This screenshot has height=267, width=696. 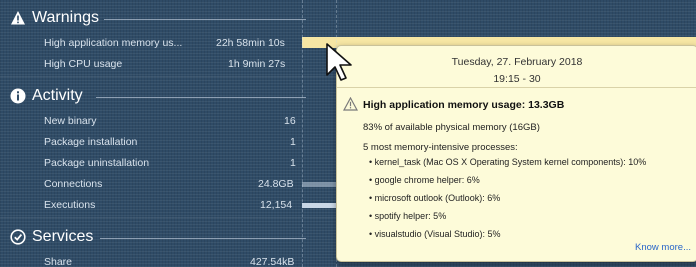 What do you see at coordinates (91, 142) in the screenshot?
I see `activity-label-package-installation: Package installation` at bounding box center [91, 142].